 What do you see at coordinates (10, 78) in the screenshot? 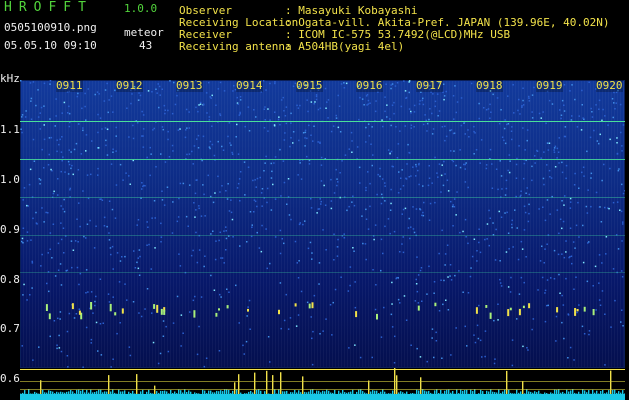
I see `y-unit-label: kHz` at bounding box center [10, 78].